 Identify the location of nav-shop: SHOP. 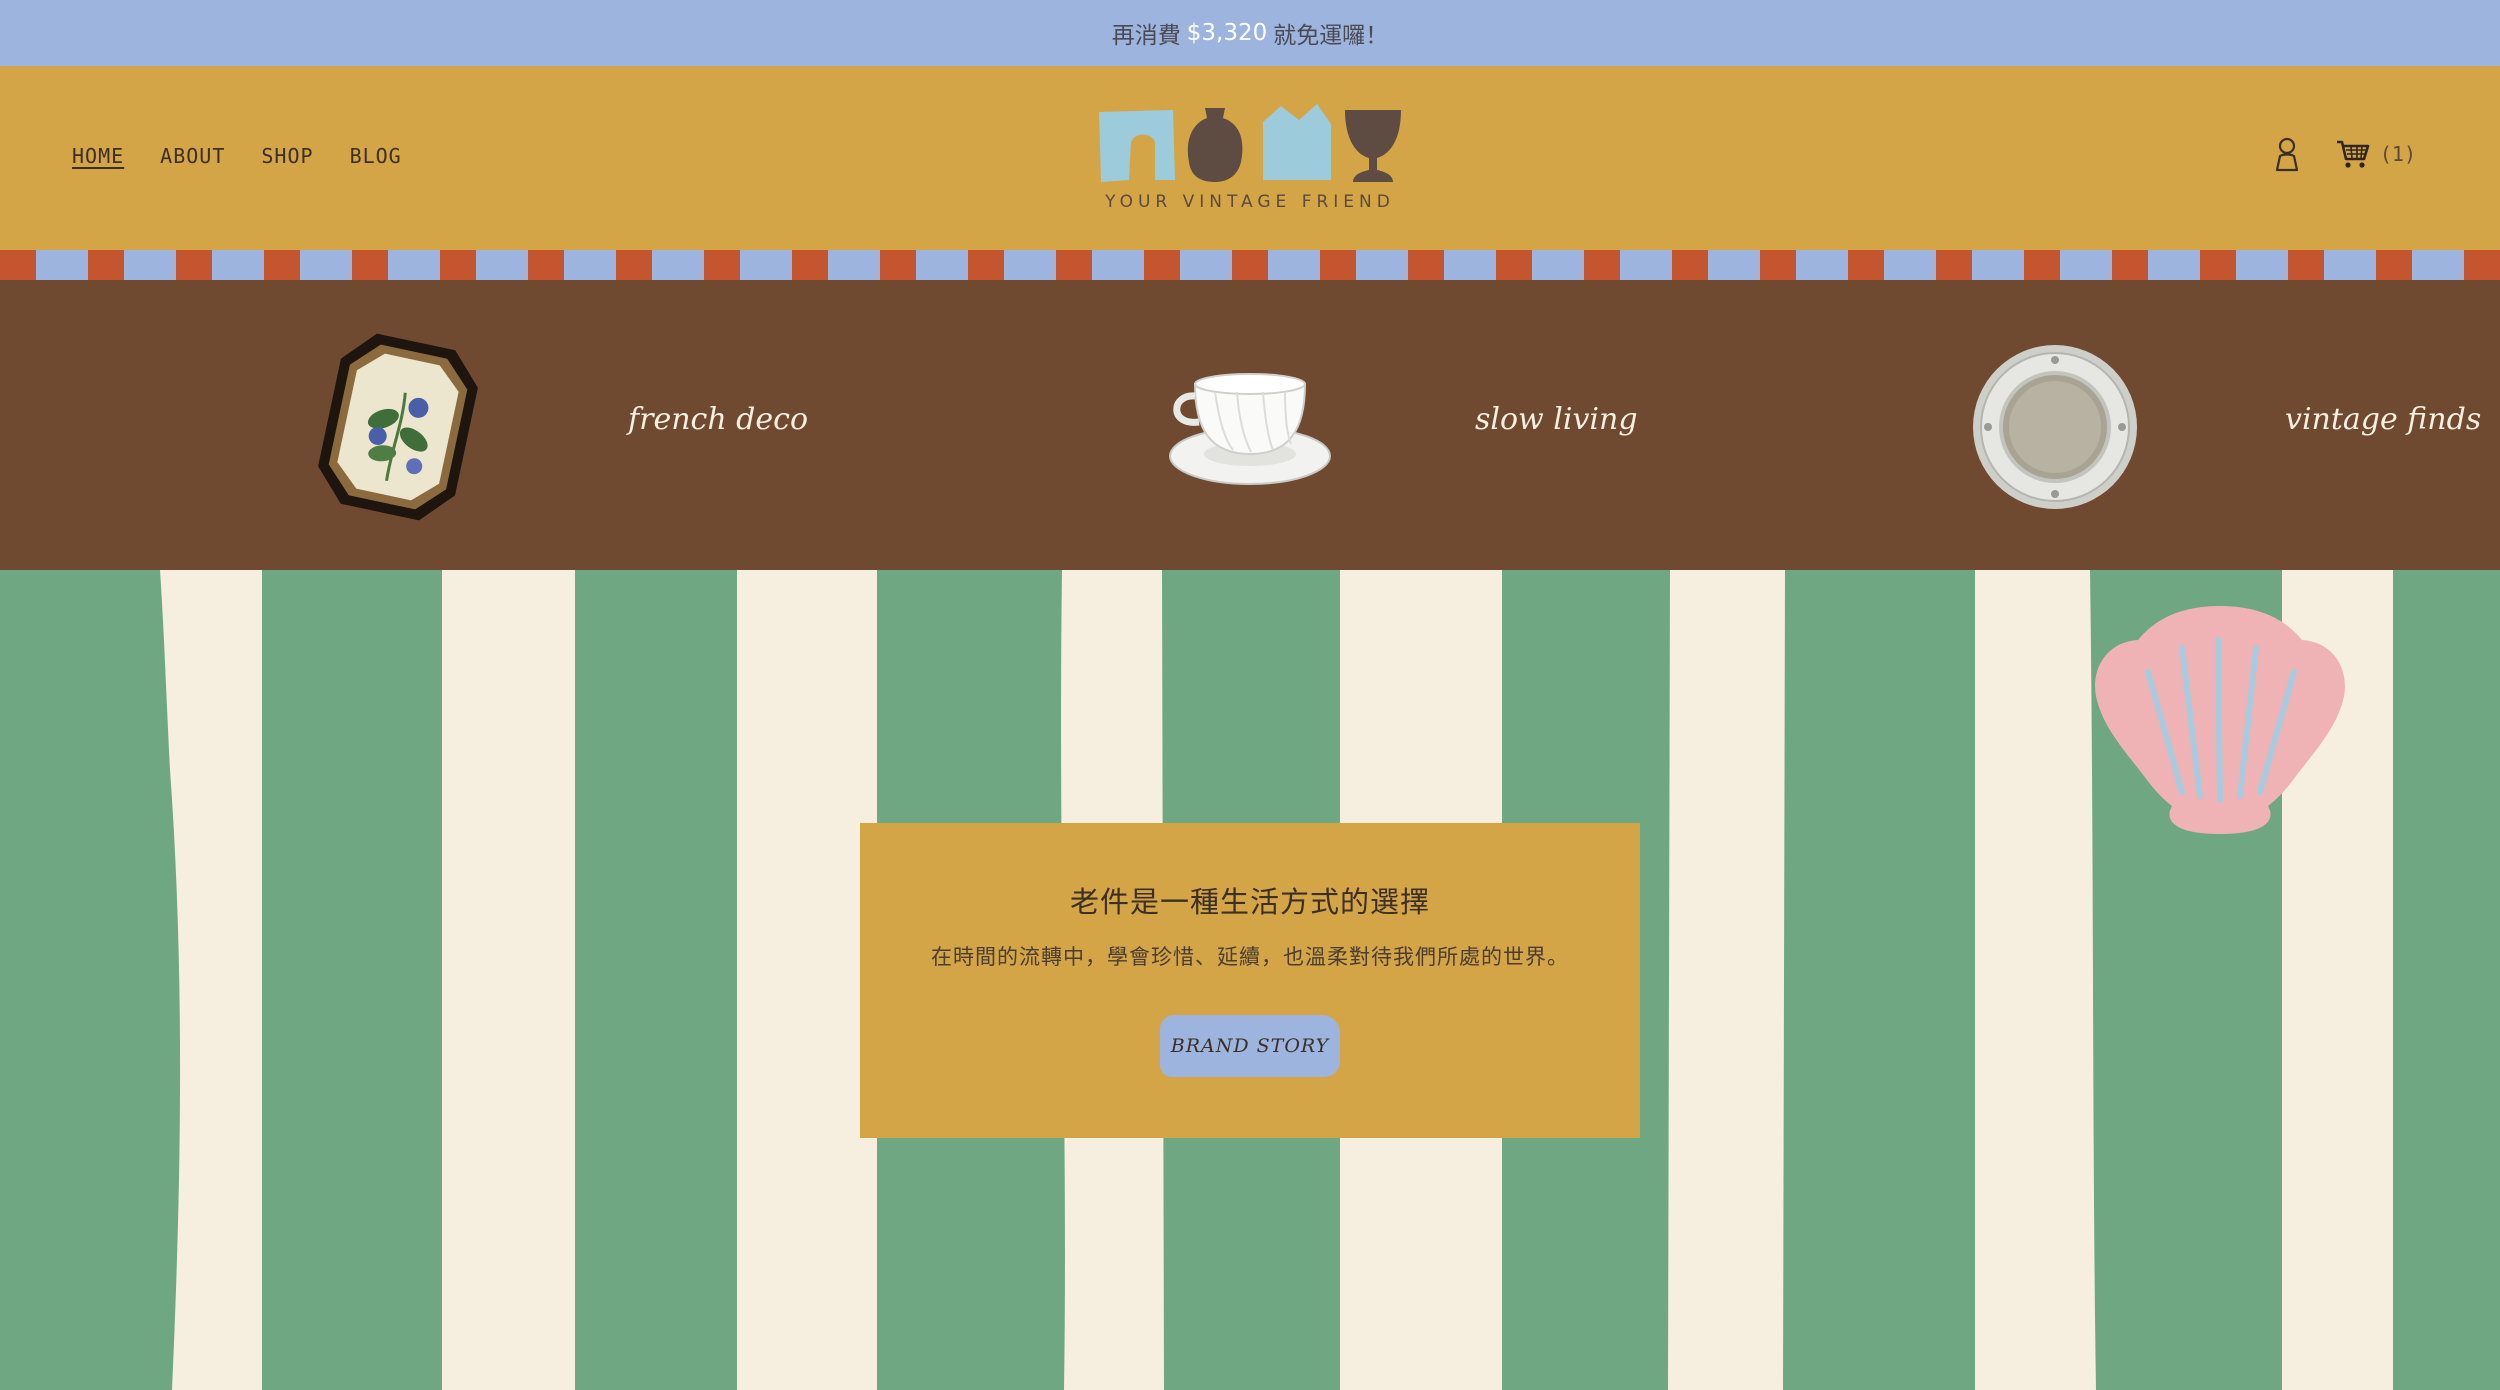
(287, 156).